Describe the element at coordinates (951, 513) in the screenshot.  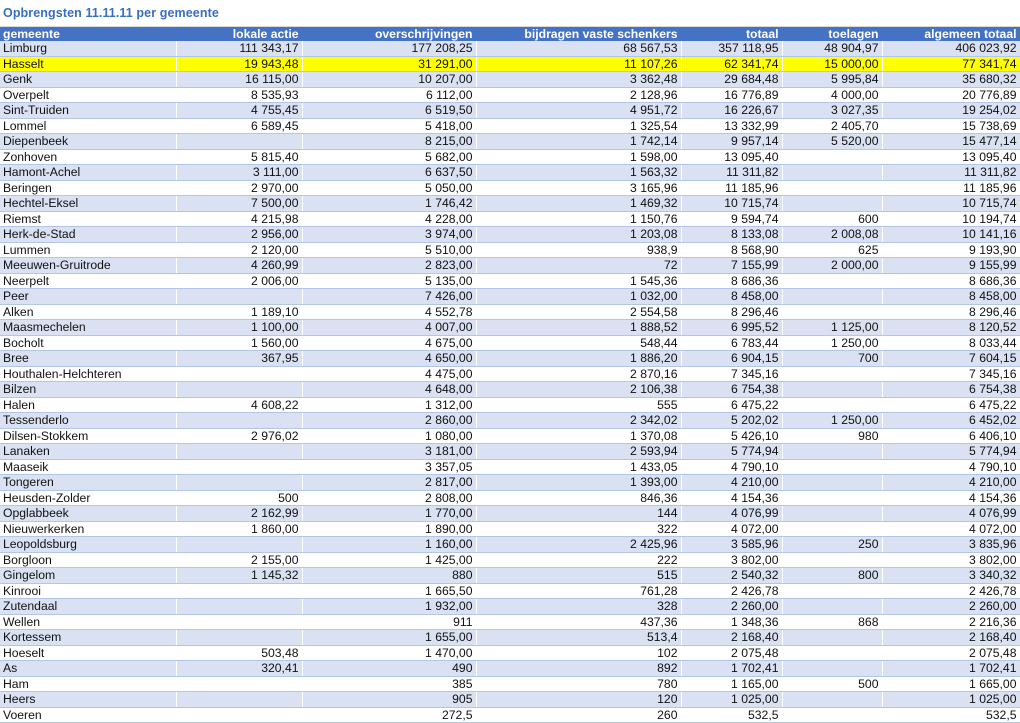
I see `cell-value: 4 076,99` at that location.